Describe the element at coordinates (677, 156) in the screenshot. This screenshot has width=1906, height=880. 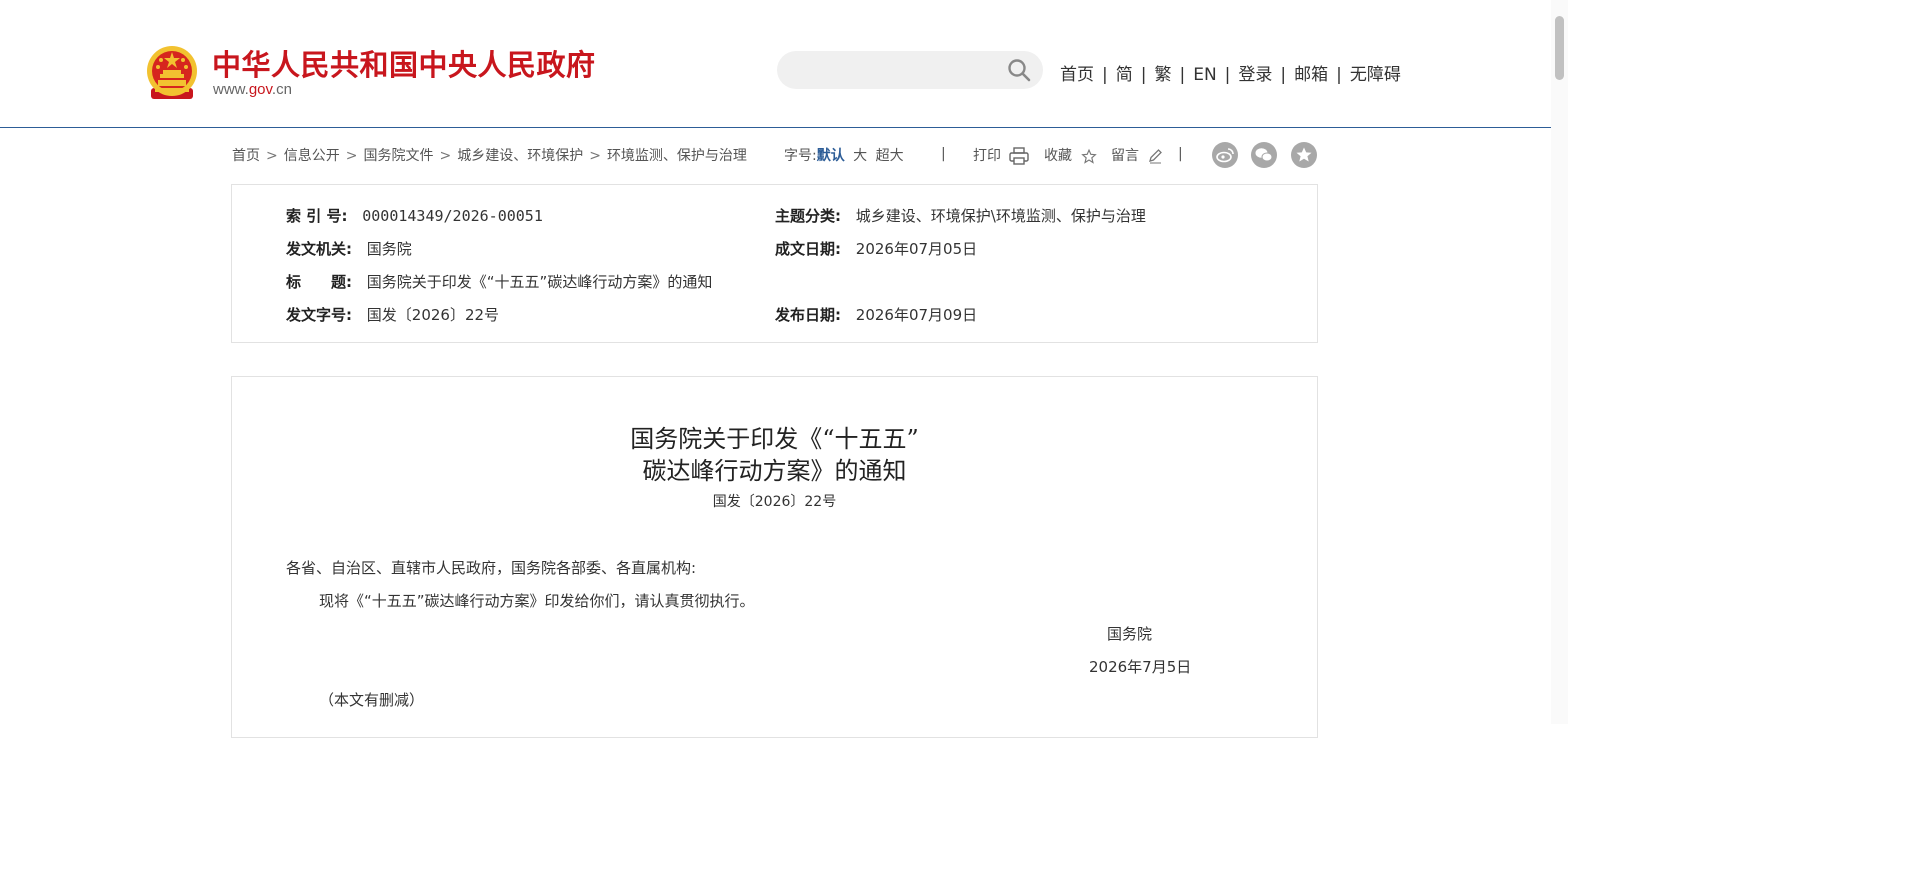
I see `breadcrumb-env-monitoring: 环境监测、保护与治理` at that location.